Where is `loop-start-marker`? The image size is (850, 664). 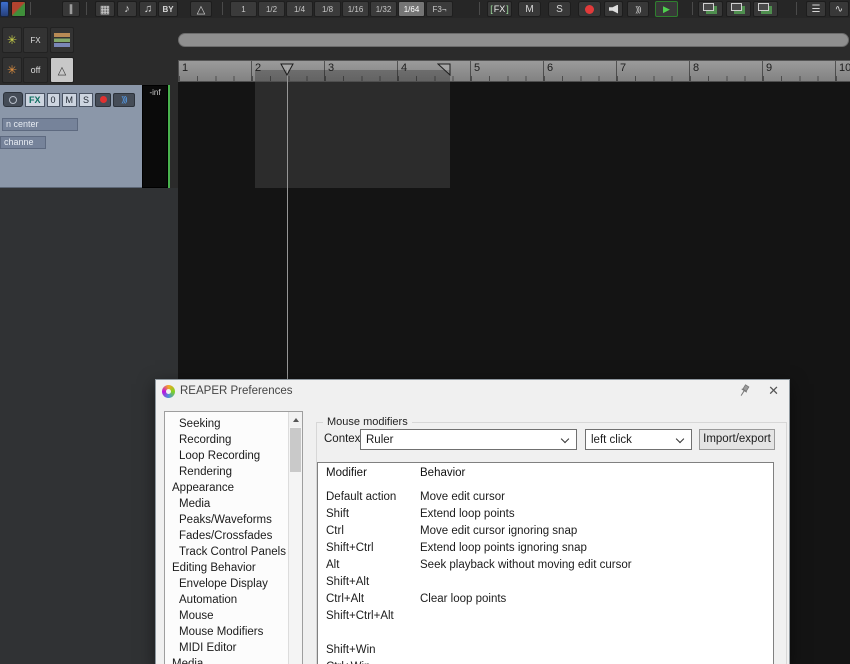
loop-start-marker is located at coordinates (287, 69).